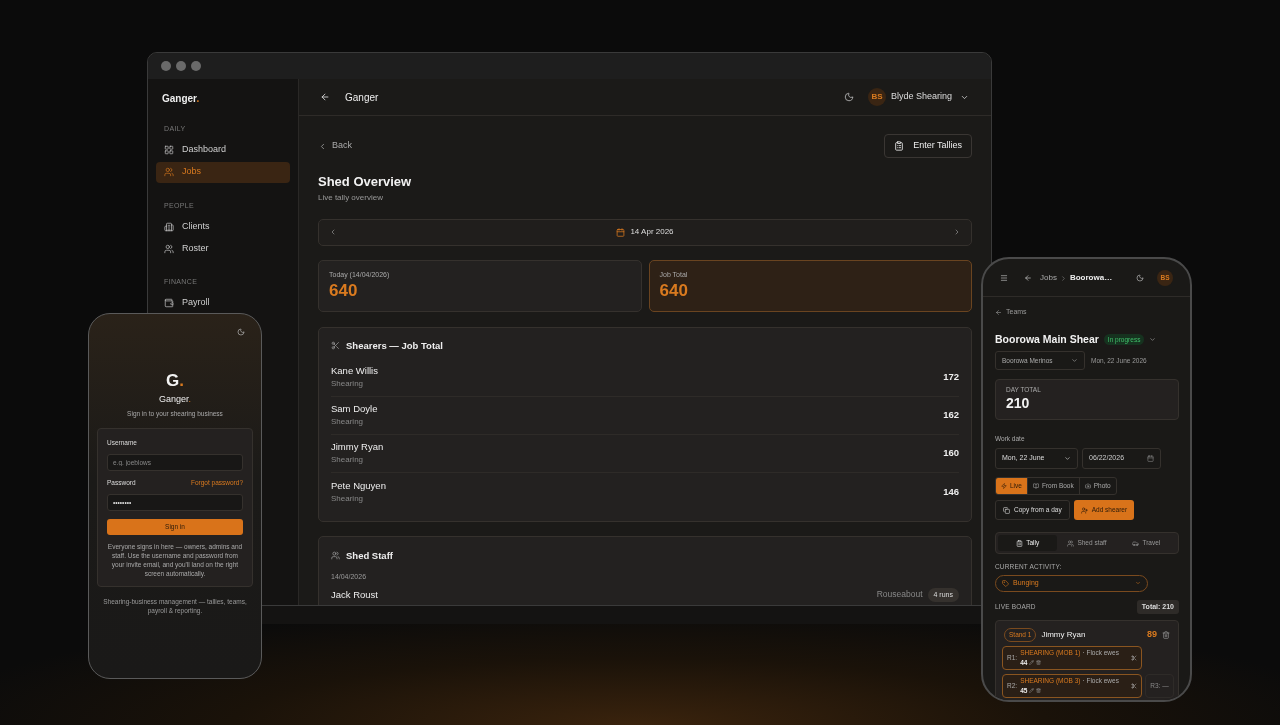 Image resolution: width=1280 pixels, height=725 pixels. I want to click on previous-icon, so click(333, 232).